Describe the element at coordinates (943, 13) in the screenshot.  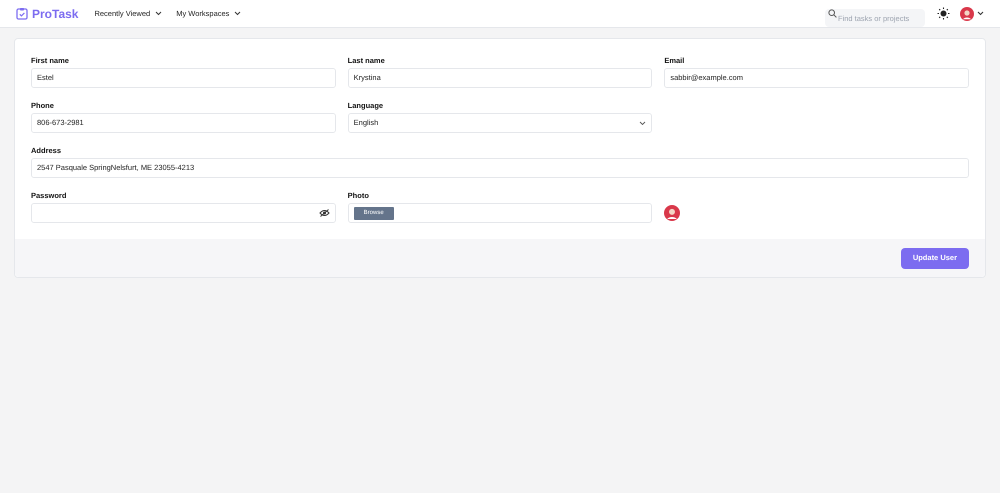
I see `sun-icon` at that location.